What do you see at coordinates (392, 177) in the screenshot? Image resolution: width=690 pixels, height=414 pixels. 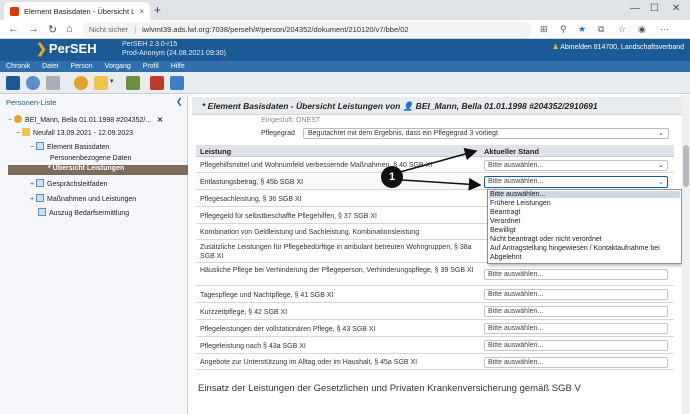 I see `callout-badge: 1` at bounding box center [392, 177].